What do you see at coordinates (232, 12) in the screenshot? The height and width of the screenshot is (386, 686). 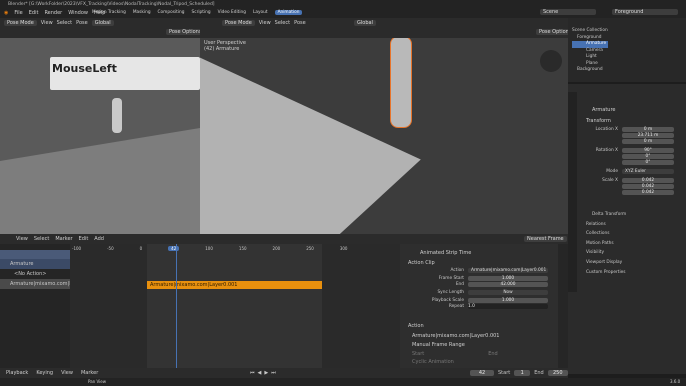 I see `tab-video-editing: Video Editing` at bounding box center [232, 12].